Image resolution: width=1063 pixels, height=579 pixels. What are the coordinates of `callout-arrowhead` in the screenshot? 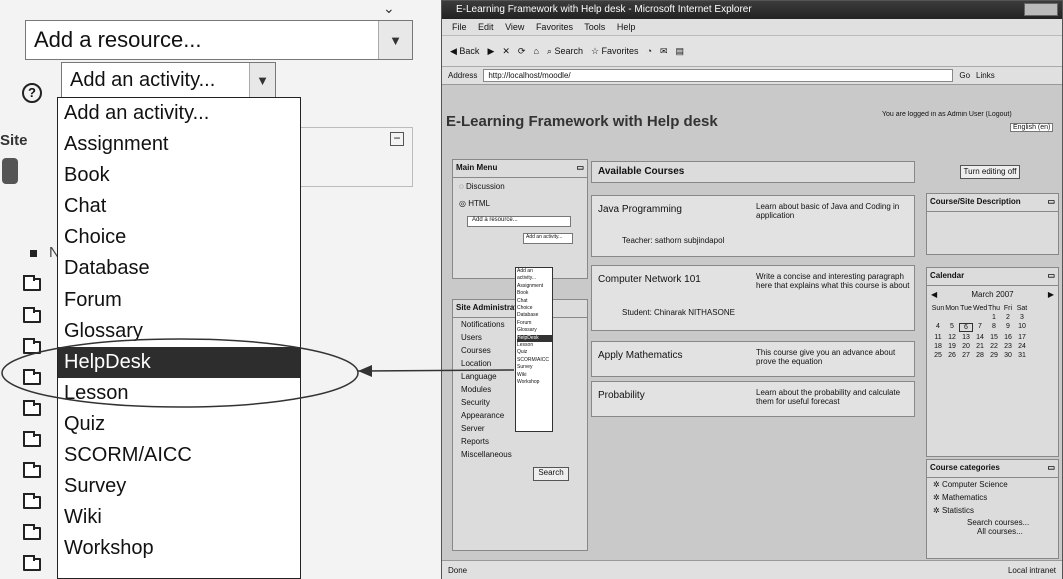 It's located at (365, 371).